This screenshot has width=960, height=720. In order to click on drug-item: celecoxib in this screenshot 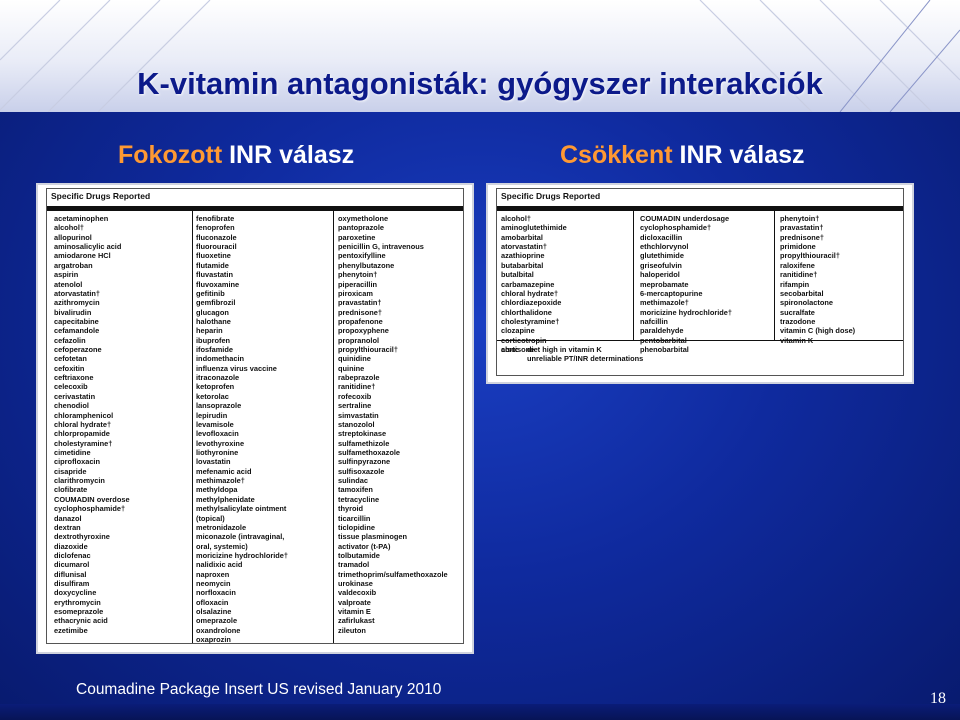, I will do `click(71, 387)`.